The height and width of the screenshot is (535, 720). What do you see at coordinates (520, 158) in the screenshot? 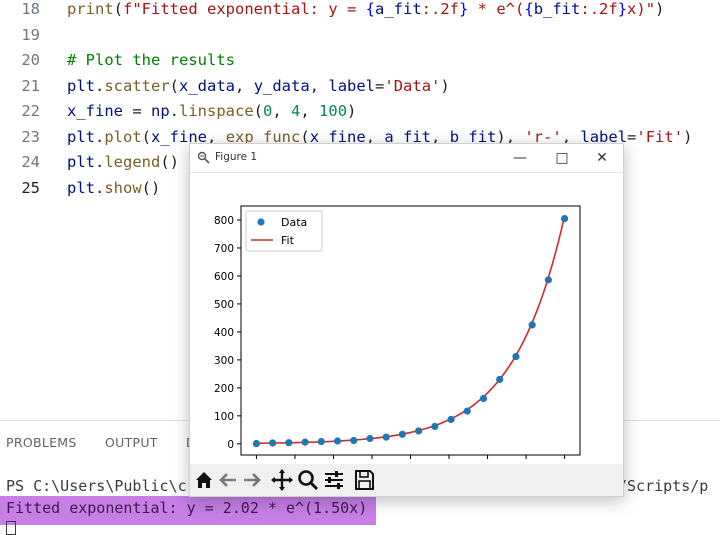
I see `minimize-button: —` at bounding box center [520, 158].